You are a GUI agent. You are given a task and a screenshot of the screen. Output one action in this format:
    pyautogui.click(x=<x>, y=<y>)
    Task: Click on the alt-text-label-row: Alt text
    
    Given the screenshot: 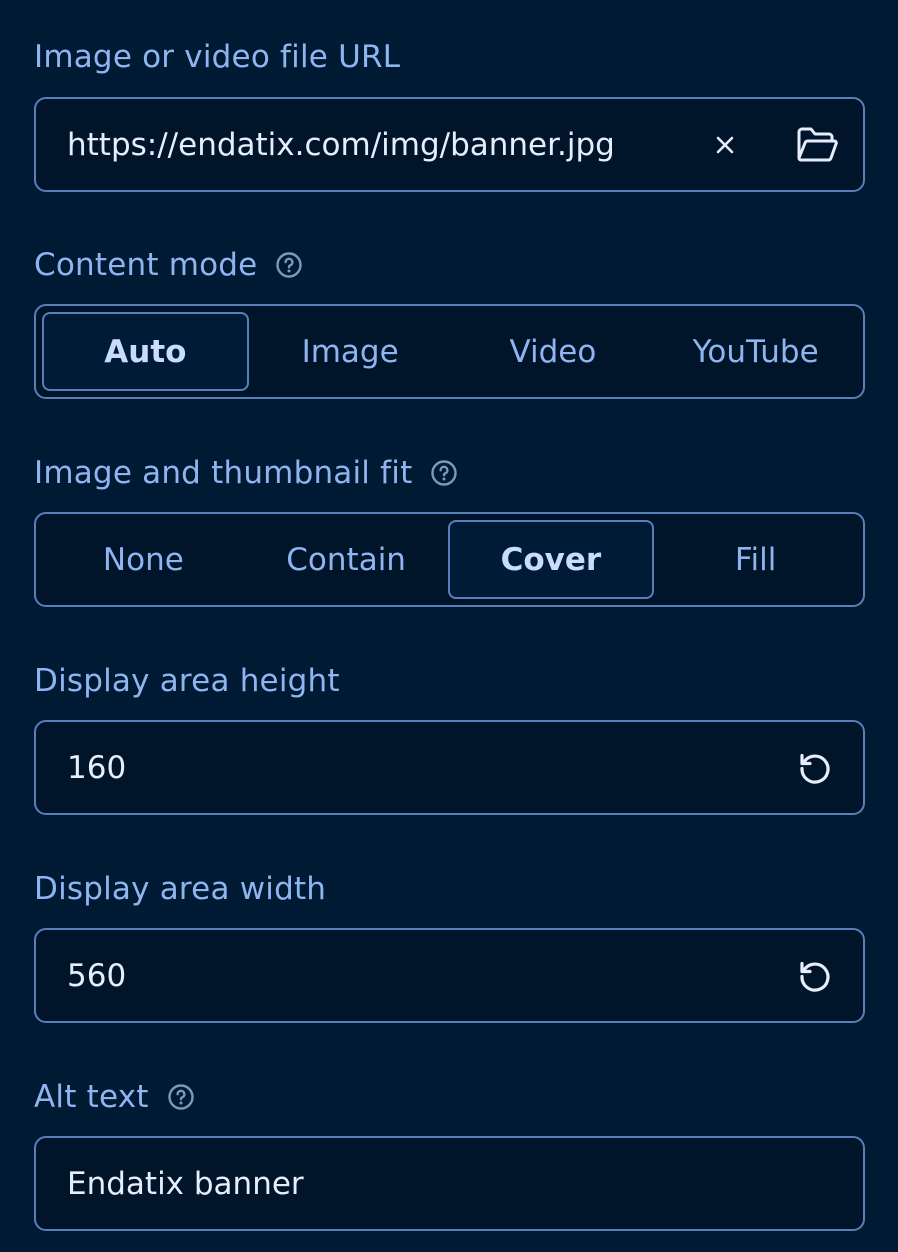 What is the action you would take?
    pyautogui.click(x=449, y=1097)
    